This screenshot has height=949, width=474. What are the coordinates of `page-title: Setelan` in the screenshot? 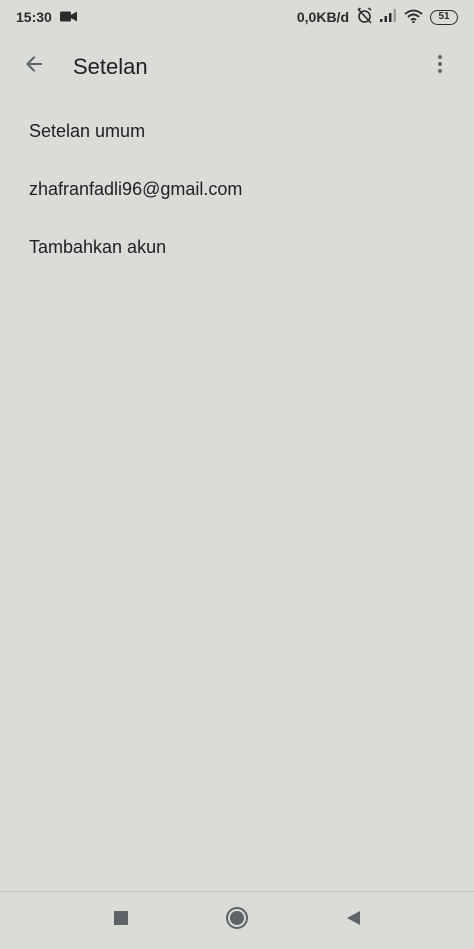 It's located at (110, 66).